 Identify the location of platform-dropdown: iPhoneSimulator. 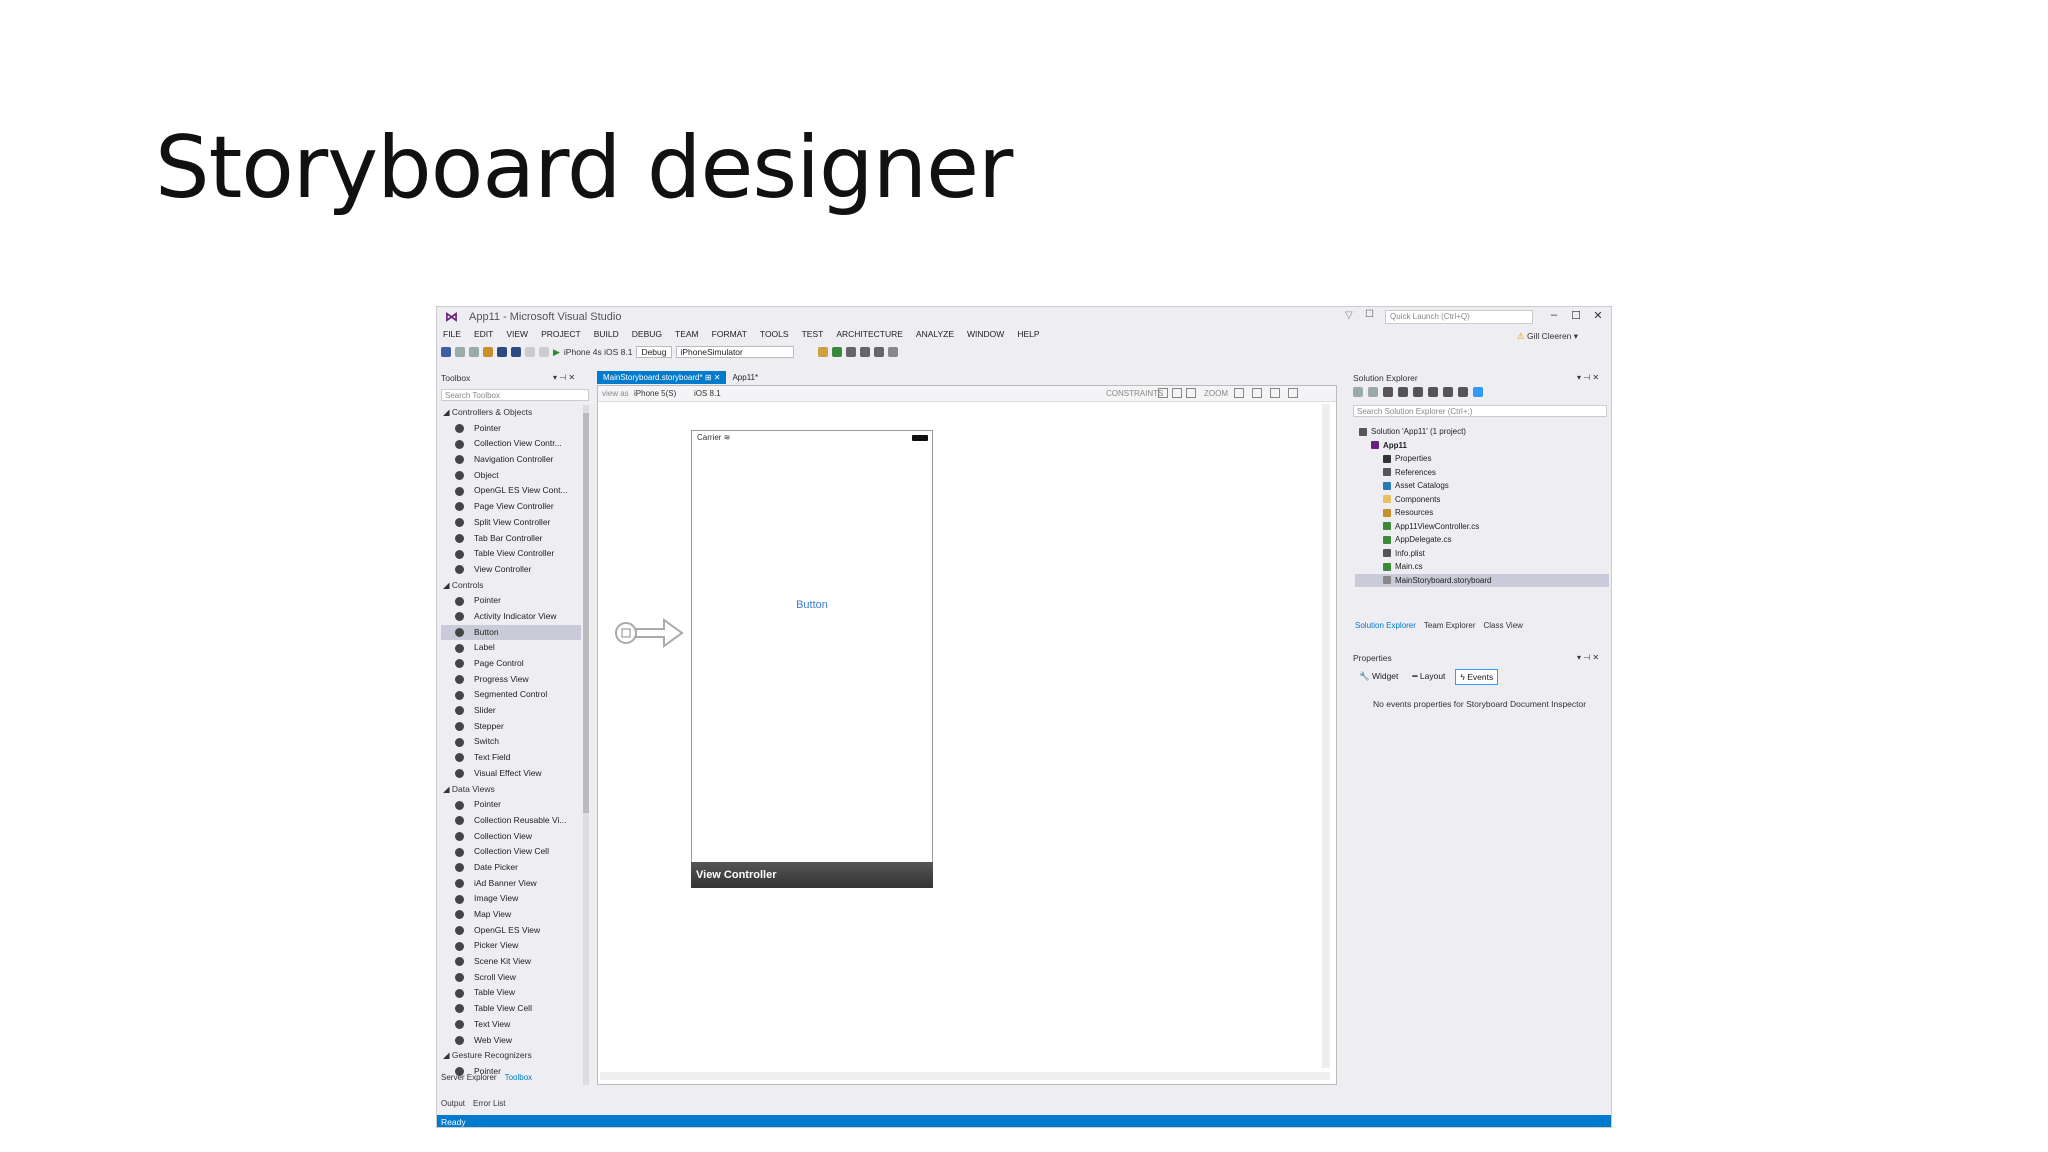
(734, 352).